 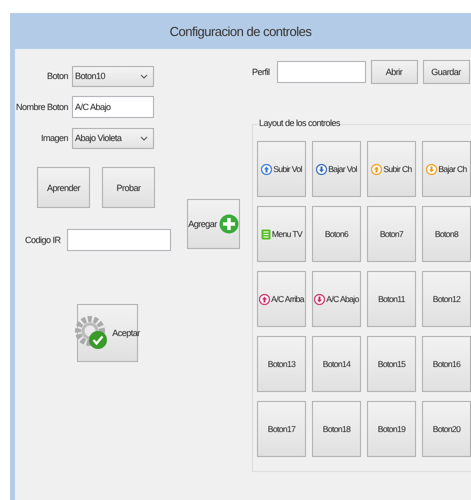 What do you see at coordinates (281, 429) in the screenshot?
I see `control-button: Boton17` at bounding box center [281, 429].